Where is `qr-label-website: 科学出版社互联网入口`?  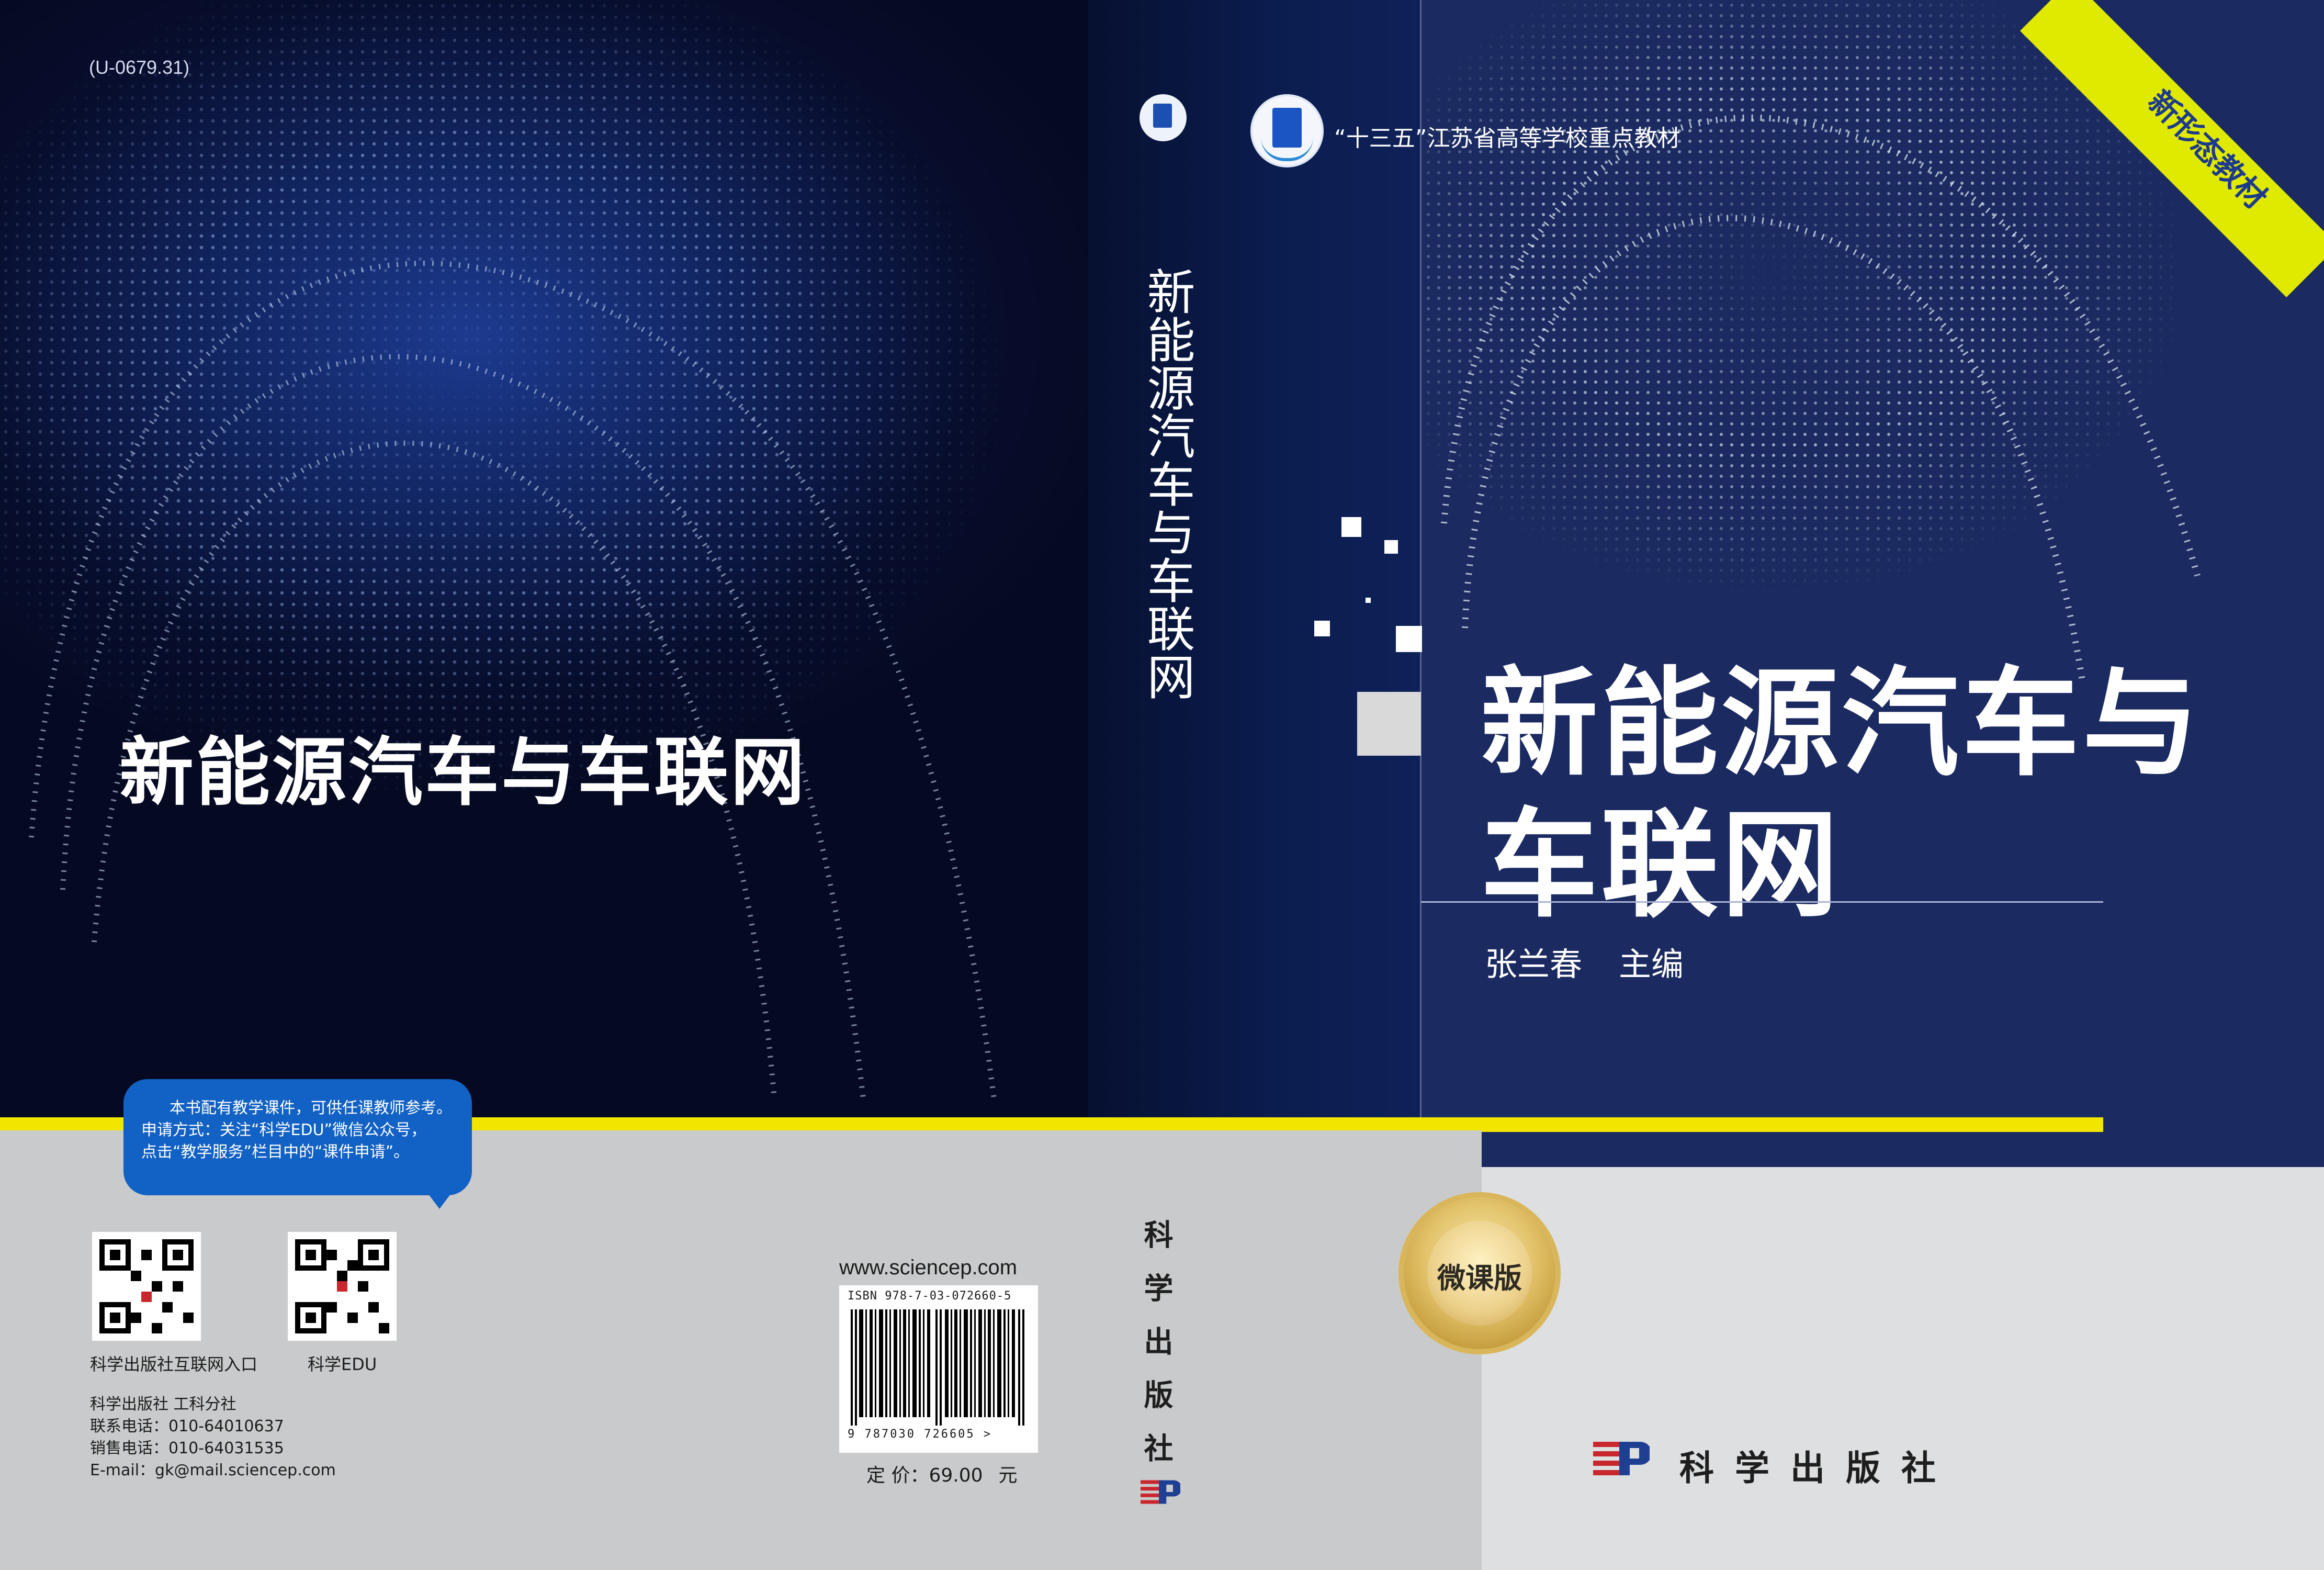
qr-label-website: 科学出版社互联网入口 is located at coordinates (174, 1364).